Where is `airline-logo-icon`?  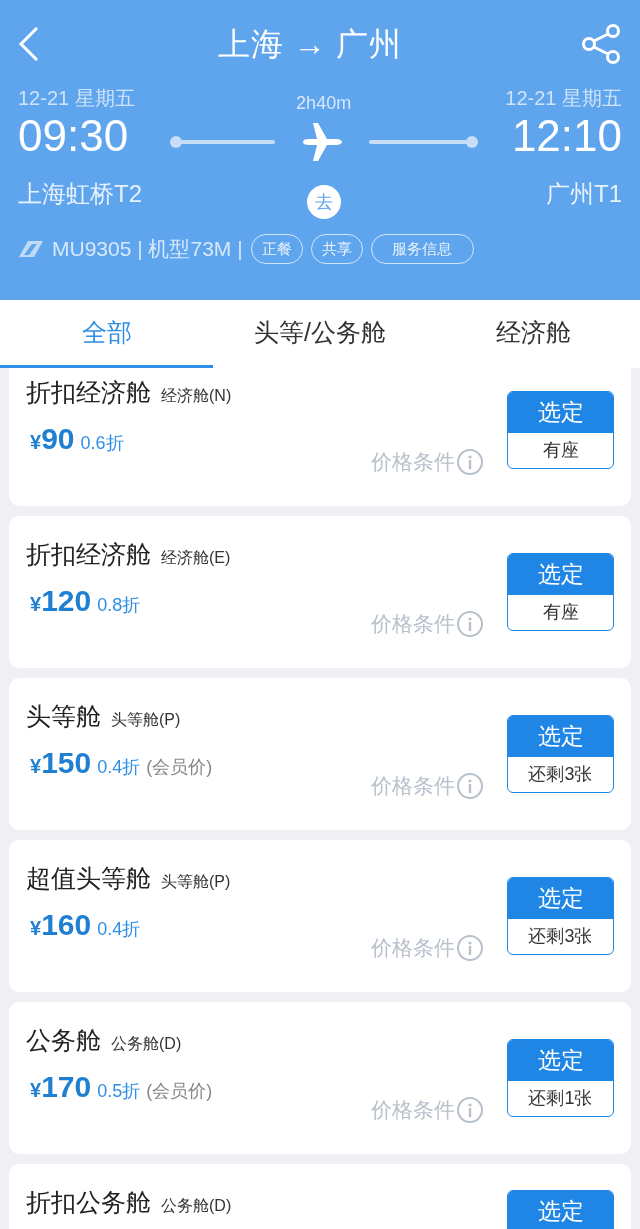
airline-logo-icon is located at coordinates (31, 248).